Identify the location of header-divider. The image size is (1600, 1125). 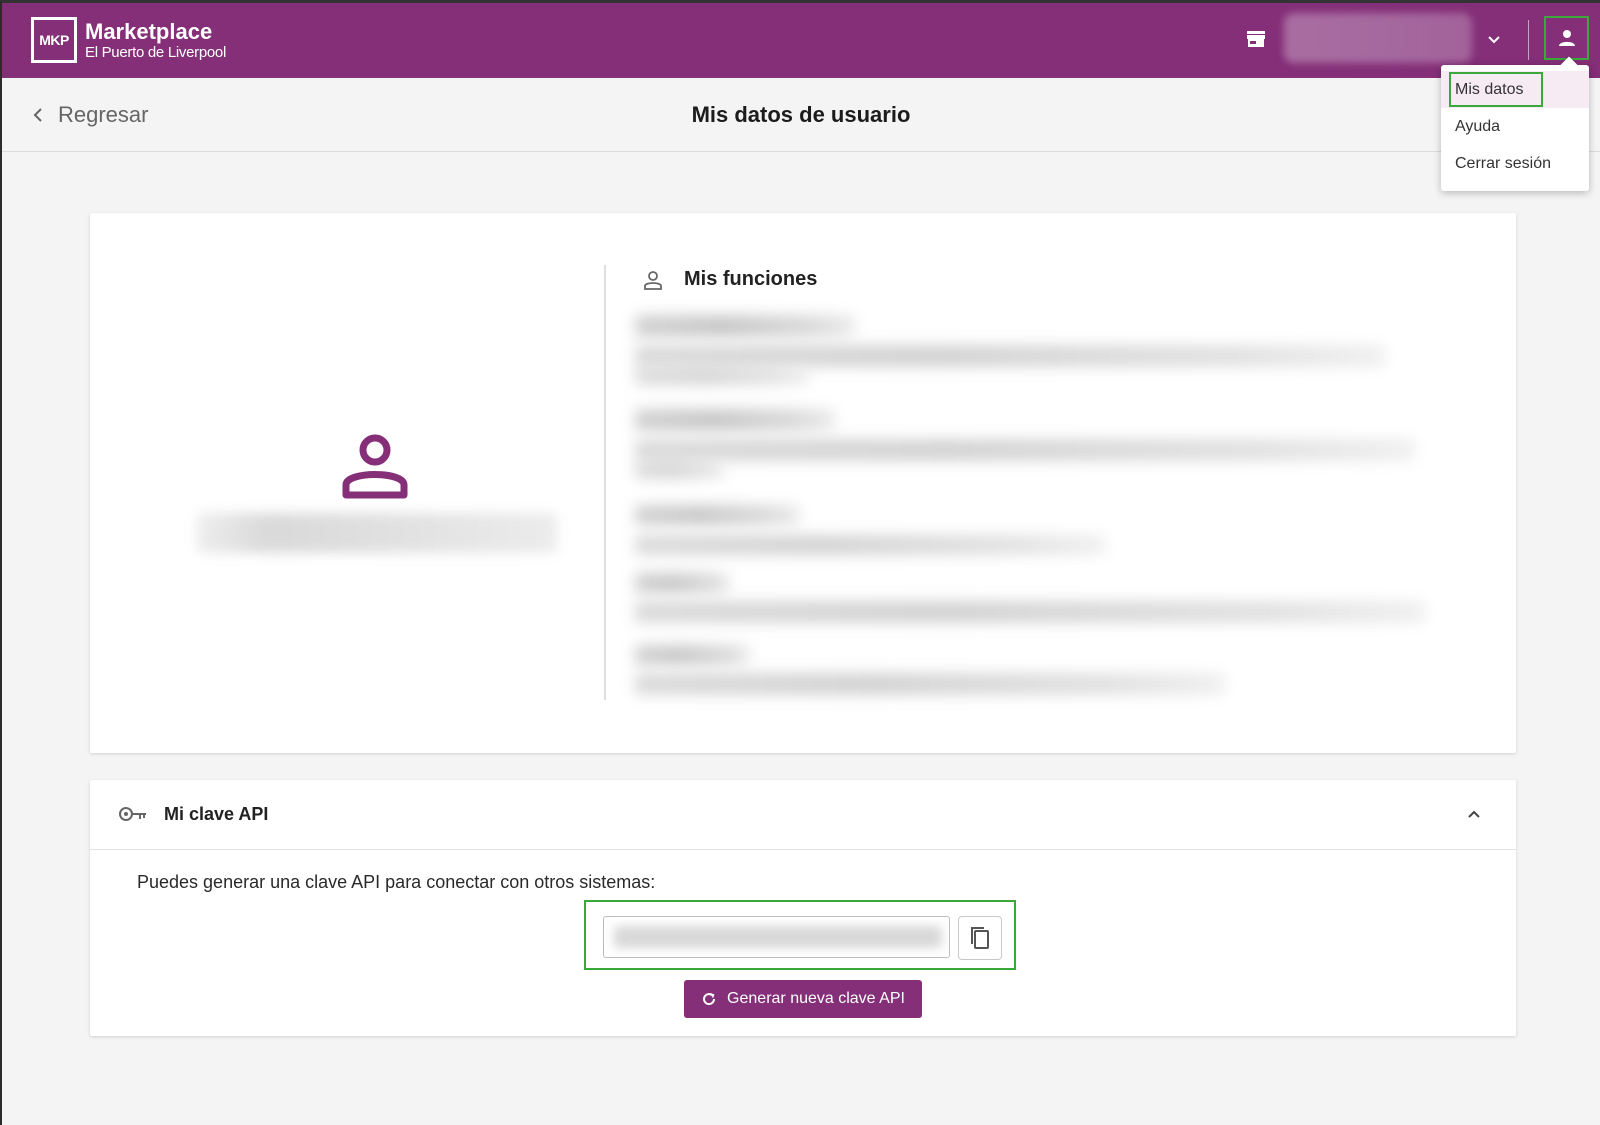
(1528, 40).